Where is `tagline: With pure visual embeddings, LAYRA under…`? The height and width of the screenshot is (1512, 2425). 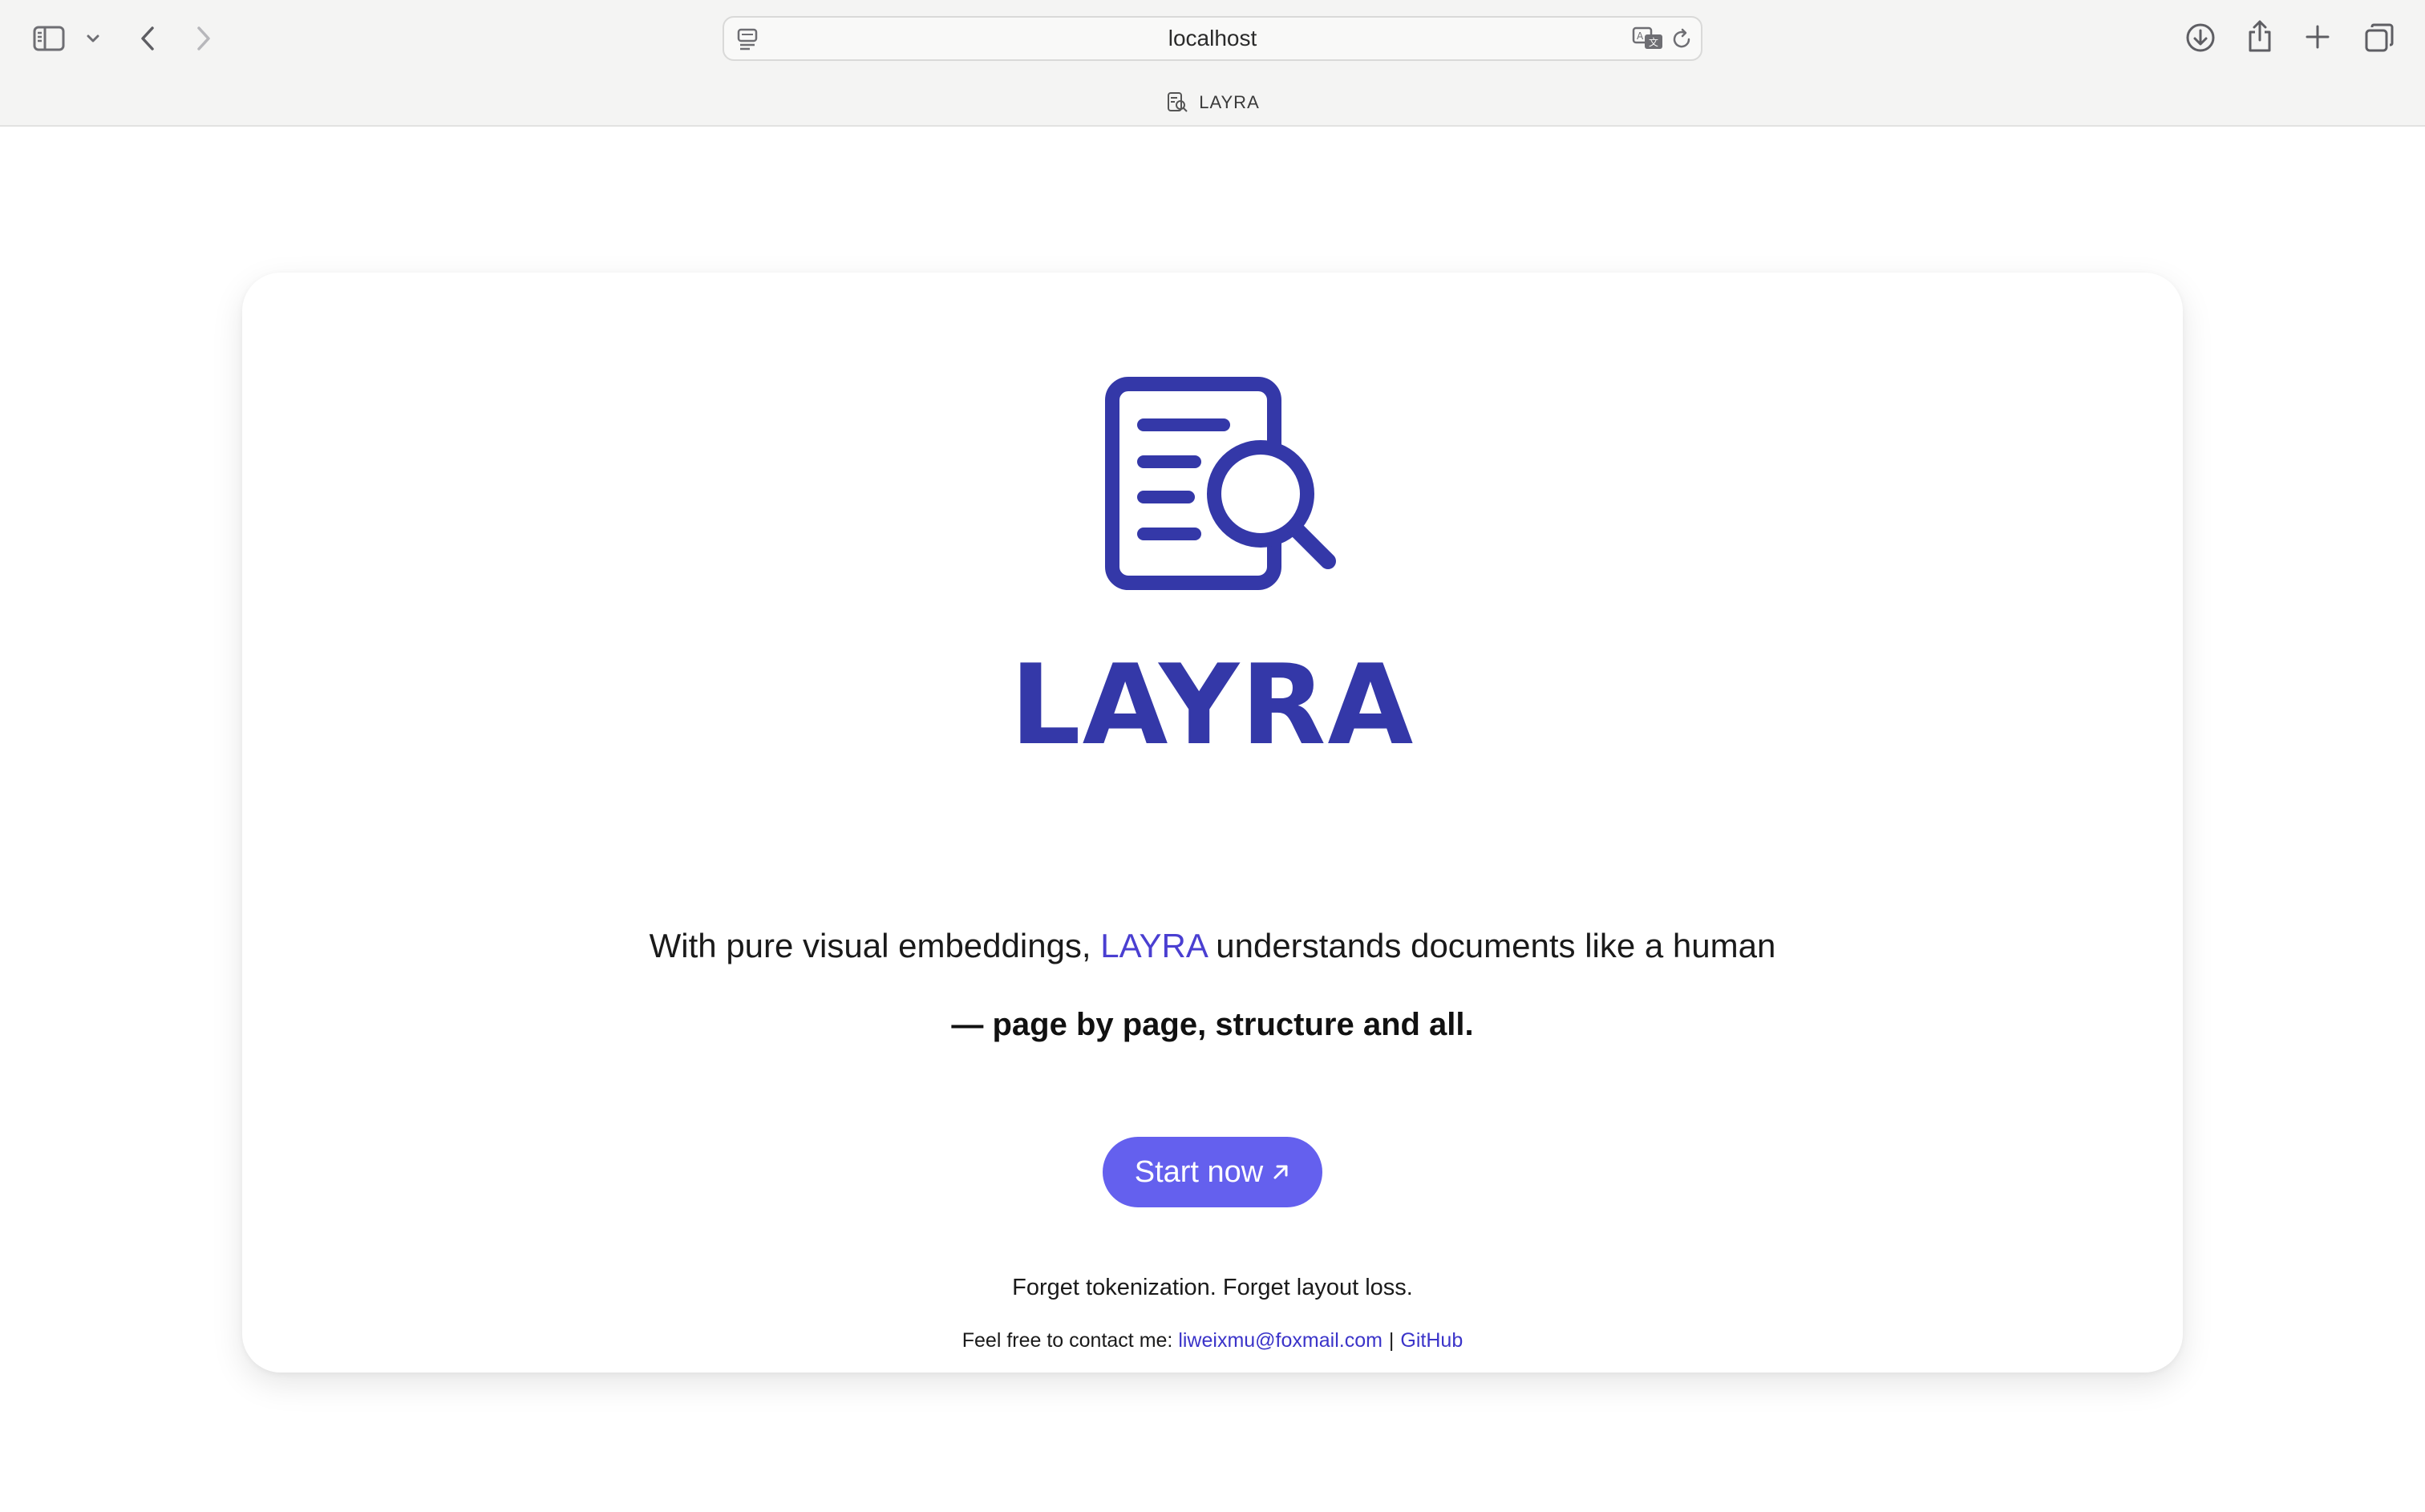
tagline: With pure visual embeddings, LAYRA under… is located at coordinates (1212, 946).